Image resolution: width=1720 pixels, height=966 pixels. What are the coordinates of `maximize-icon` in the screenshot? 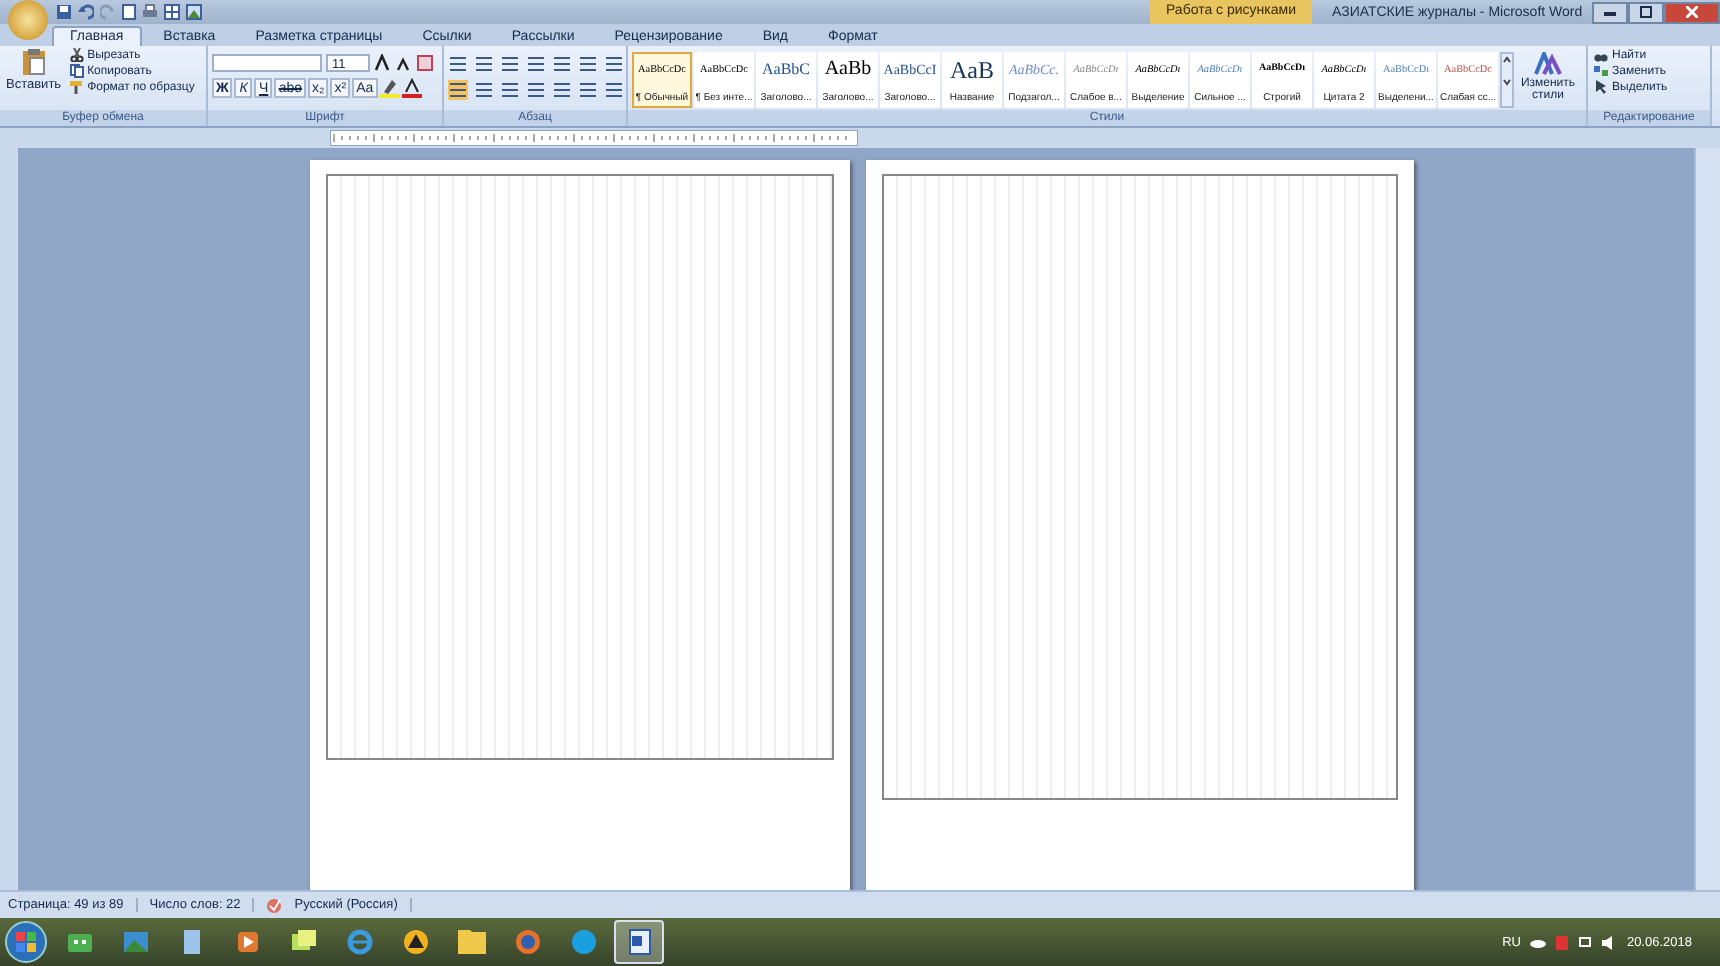 It's located at (1646, 12).